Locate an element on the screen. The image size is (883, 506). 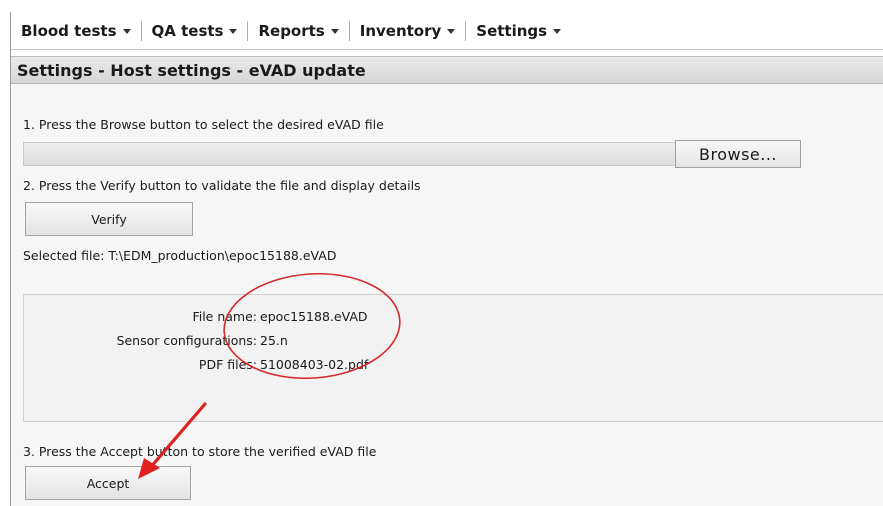
sensor-config-label: Sensor configurations: is located at coordinates (186, 340).